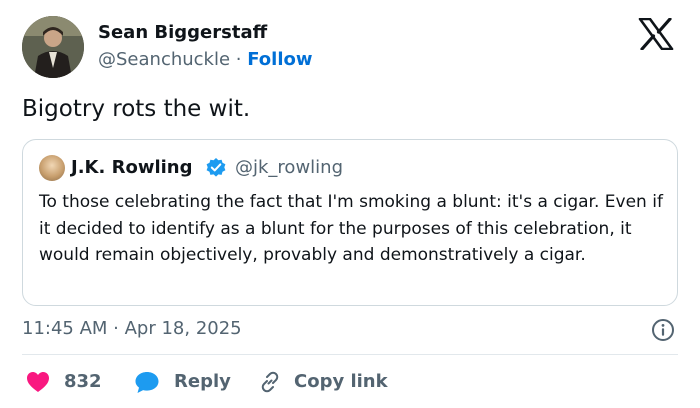  What do you see at coordinates (164, 59) in the screenshot?
I see `author-handle: @Seanchuckle` at bounding box center [164, 59].